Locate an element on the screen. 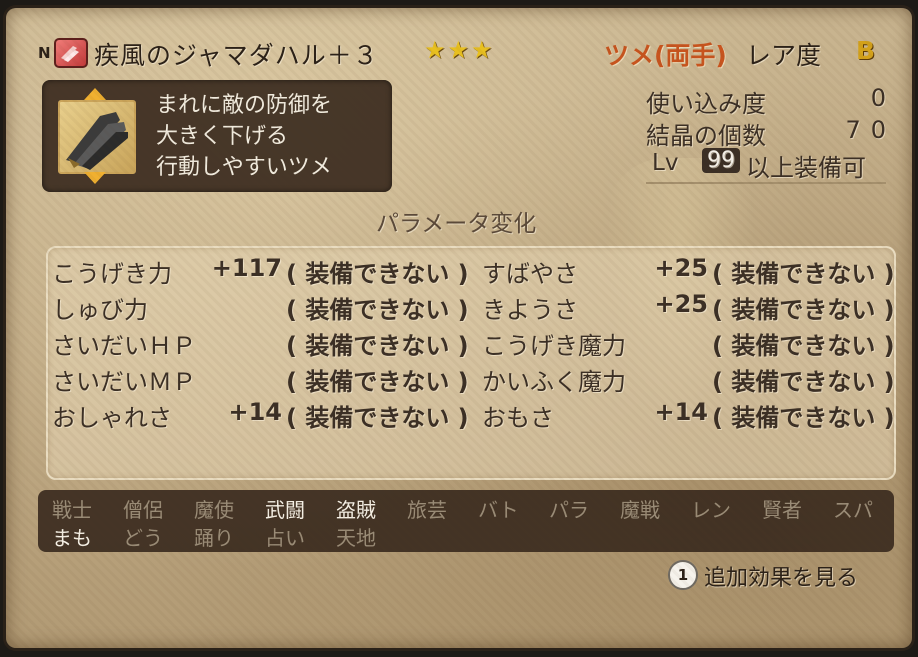  crystal-row: 結晶の個数 70 is located at coordinates (766, 133).